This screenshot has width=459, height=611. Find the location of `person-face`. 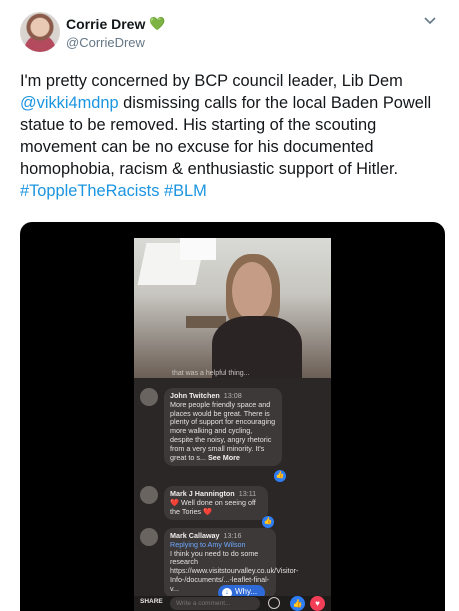

person-face is located at coordinates (252, 291).